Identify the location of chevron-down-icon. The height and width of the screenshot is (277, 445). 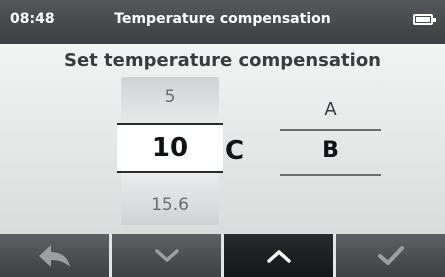
(166, 255).